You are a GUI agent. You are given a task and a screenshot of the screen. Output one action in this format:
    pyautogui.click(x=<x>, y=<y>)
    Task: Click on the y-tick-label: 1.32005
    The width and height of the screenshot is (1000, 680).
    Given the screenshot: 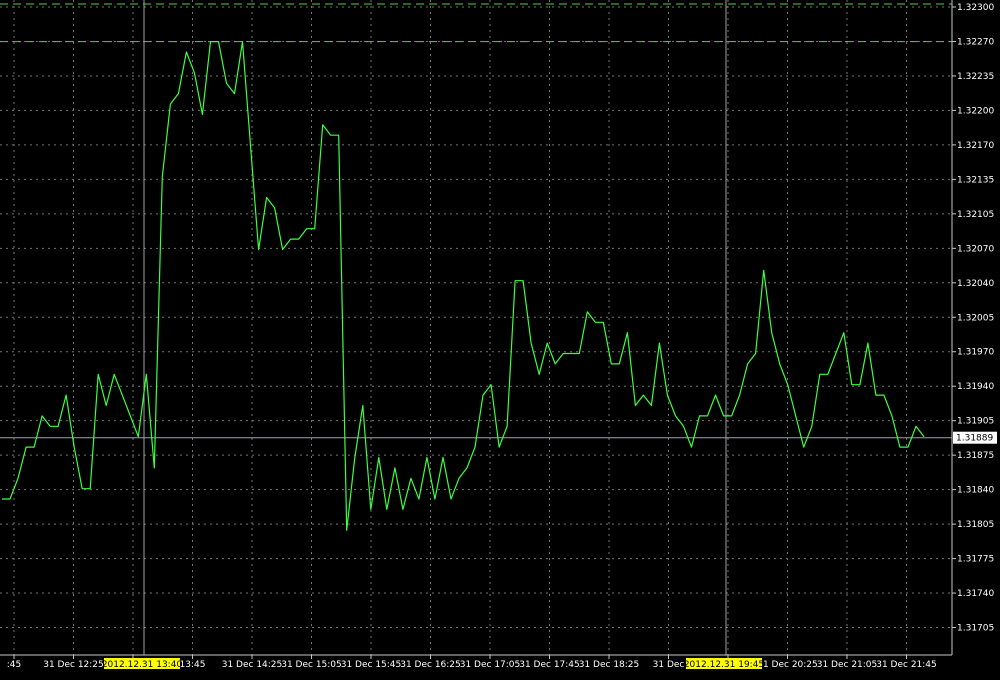 What is the action you would take?
    pyautogui.click(x=975, y=318)
    